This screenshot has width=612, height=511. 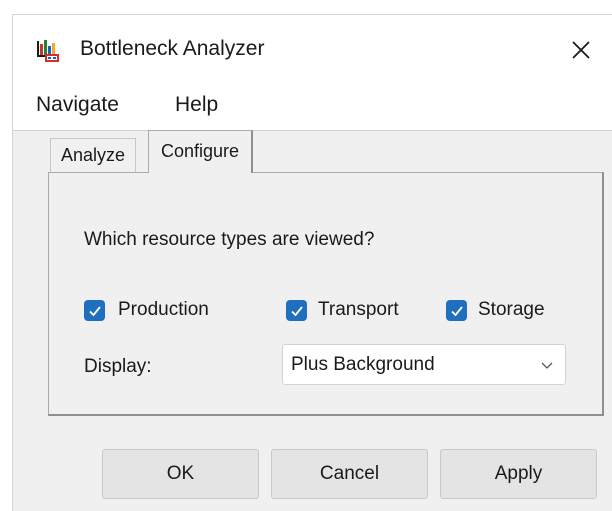 What do you see at coordinates (547, 365) in the screenshot?
I see `chevron-down-icon` at bounding box center [547, 365].